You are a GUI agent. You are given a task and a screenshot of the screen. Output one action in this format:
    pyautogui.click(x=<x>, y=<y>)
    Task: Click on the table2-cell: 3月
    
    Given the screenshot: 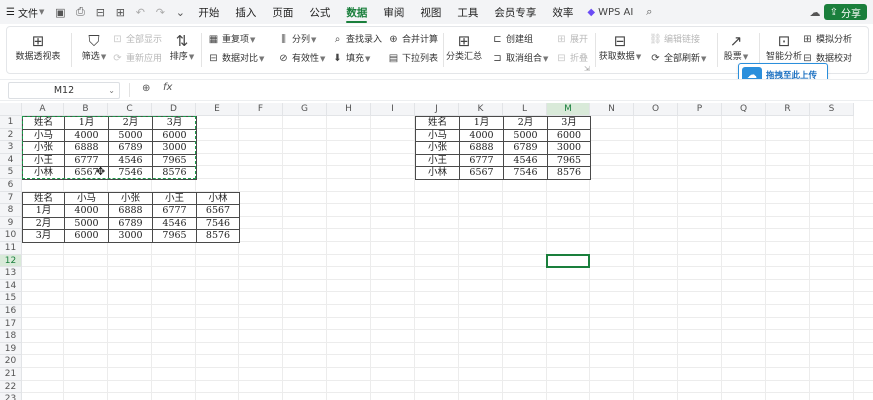 What is the action you would take?
    pyautogui.click(x=43, y=236)
    